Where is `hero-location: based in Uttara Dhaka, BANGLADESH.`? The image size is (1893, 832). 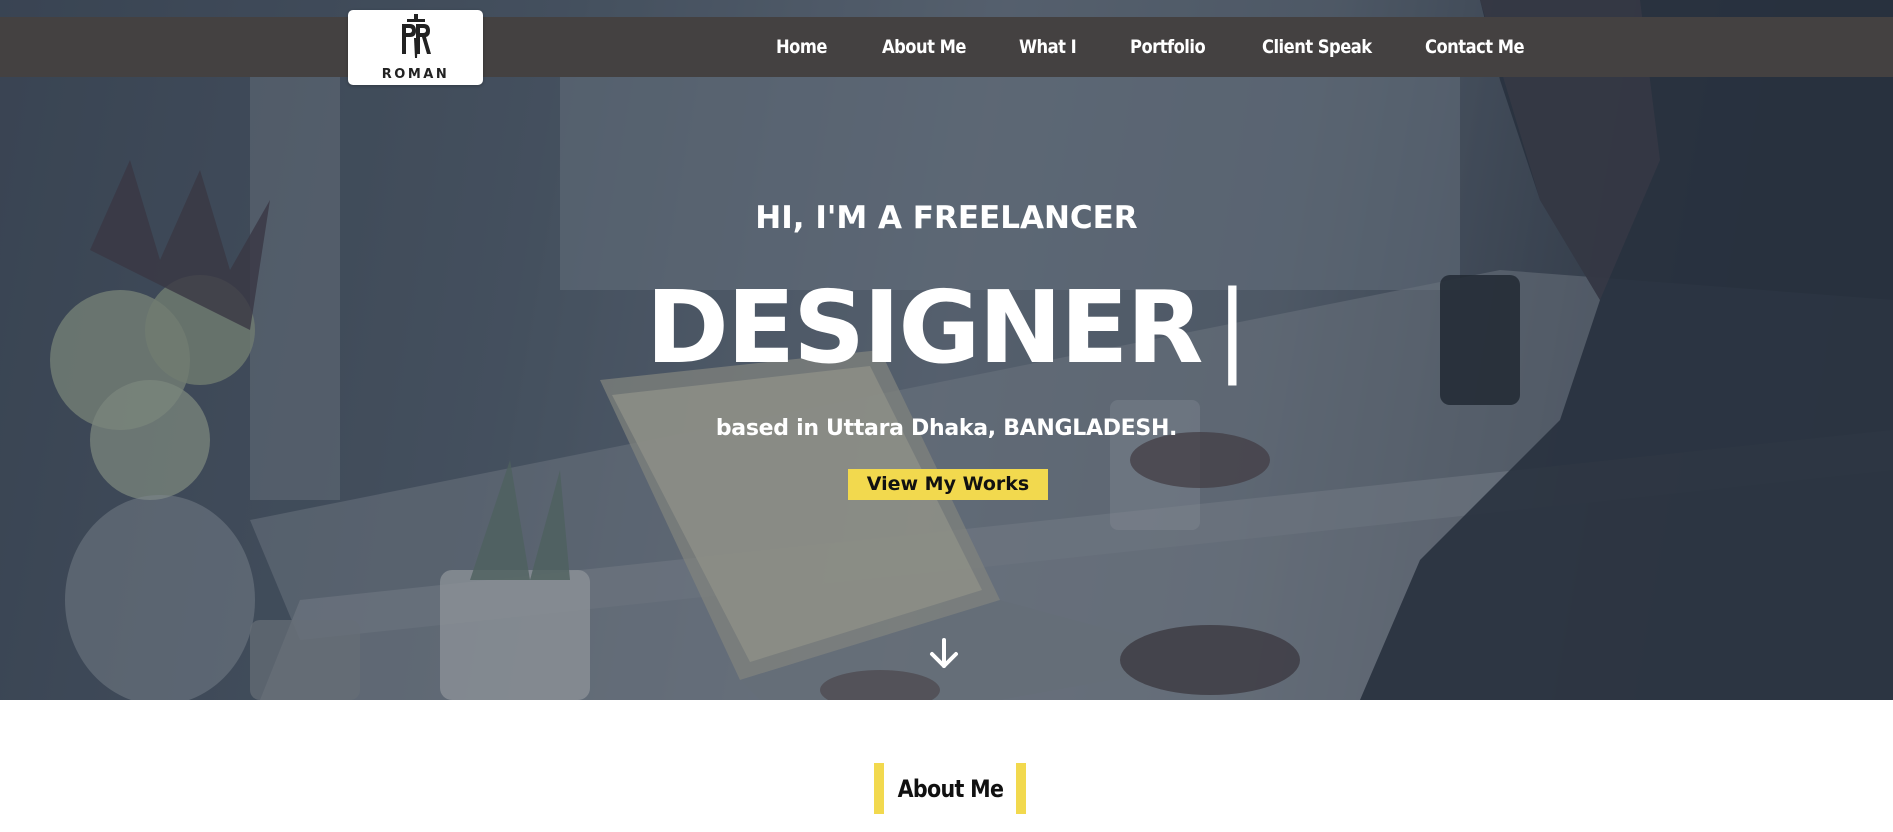
hero-location: based in Uttara Dhaka, BANGLADESH. is located at coordinates (946, 428).